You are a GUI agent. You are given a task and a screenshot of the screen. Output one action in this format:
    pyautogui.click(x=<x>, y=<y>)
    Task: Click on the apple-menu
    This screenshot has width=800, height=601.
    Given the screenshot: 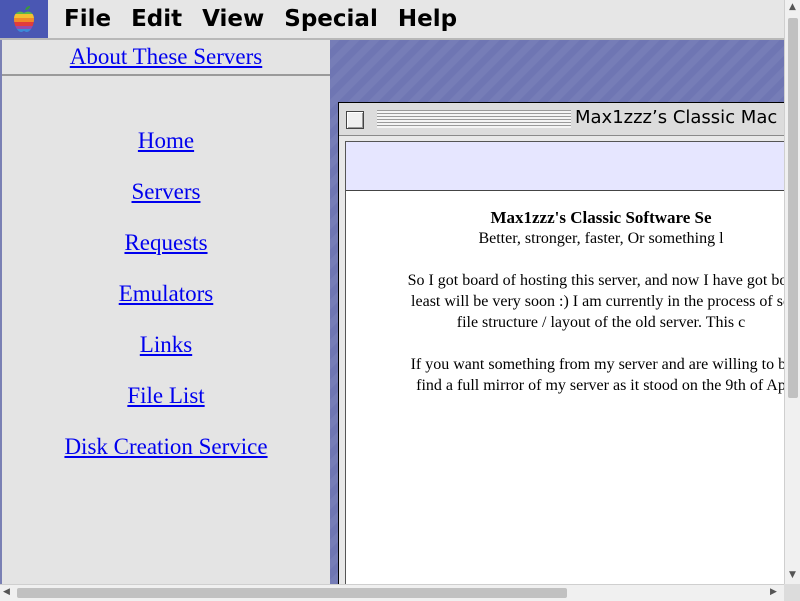 What is the action you would take?
    pyautogui.click(x=24, y=19)
    